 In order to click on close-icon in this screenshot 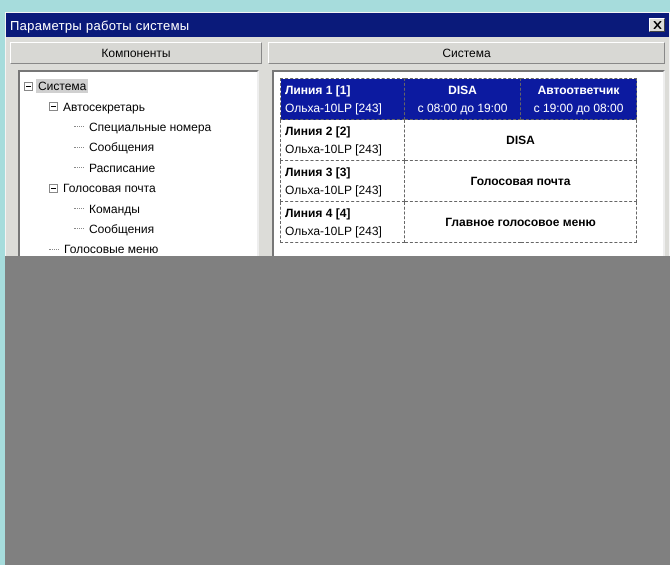, I will do `click(657, 25)`.